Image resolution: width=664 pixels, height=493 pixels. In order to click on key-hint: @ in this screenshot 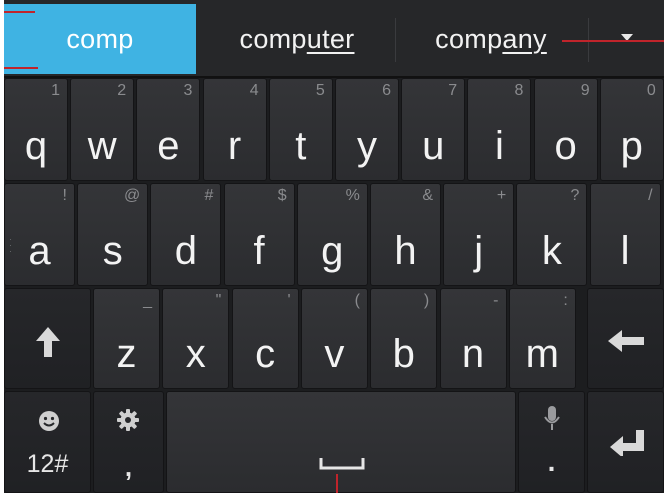, I will do `click(132, 195)`.